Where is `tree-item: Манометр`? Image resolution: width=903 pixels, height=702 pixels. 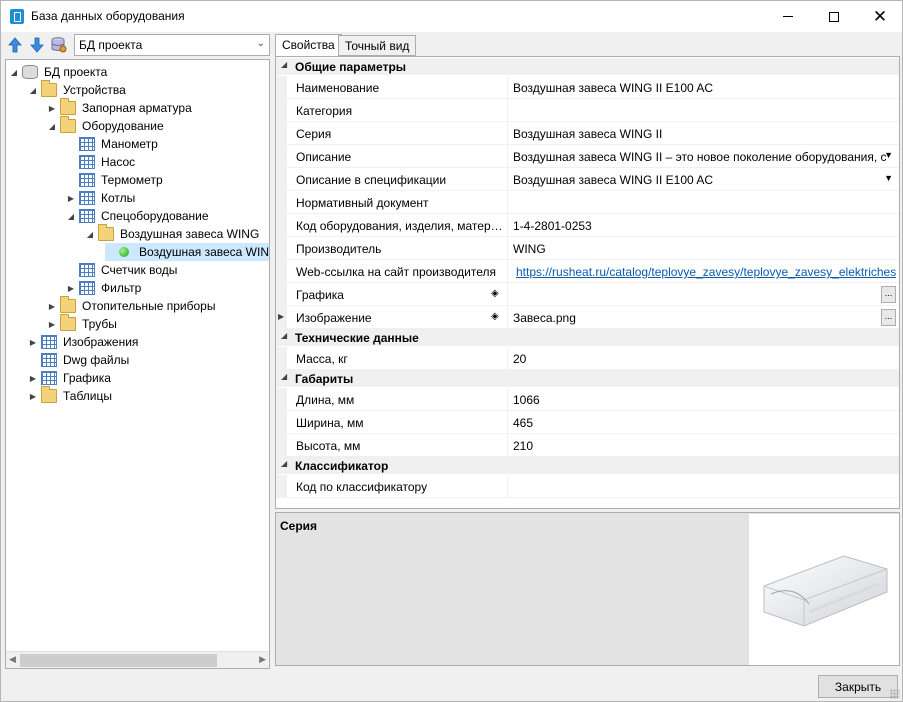 tree-item: Манометр is located at coordinates (112, 144).